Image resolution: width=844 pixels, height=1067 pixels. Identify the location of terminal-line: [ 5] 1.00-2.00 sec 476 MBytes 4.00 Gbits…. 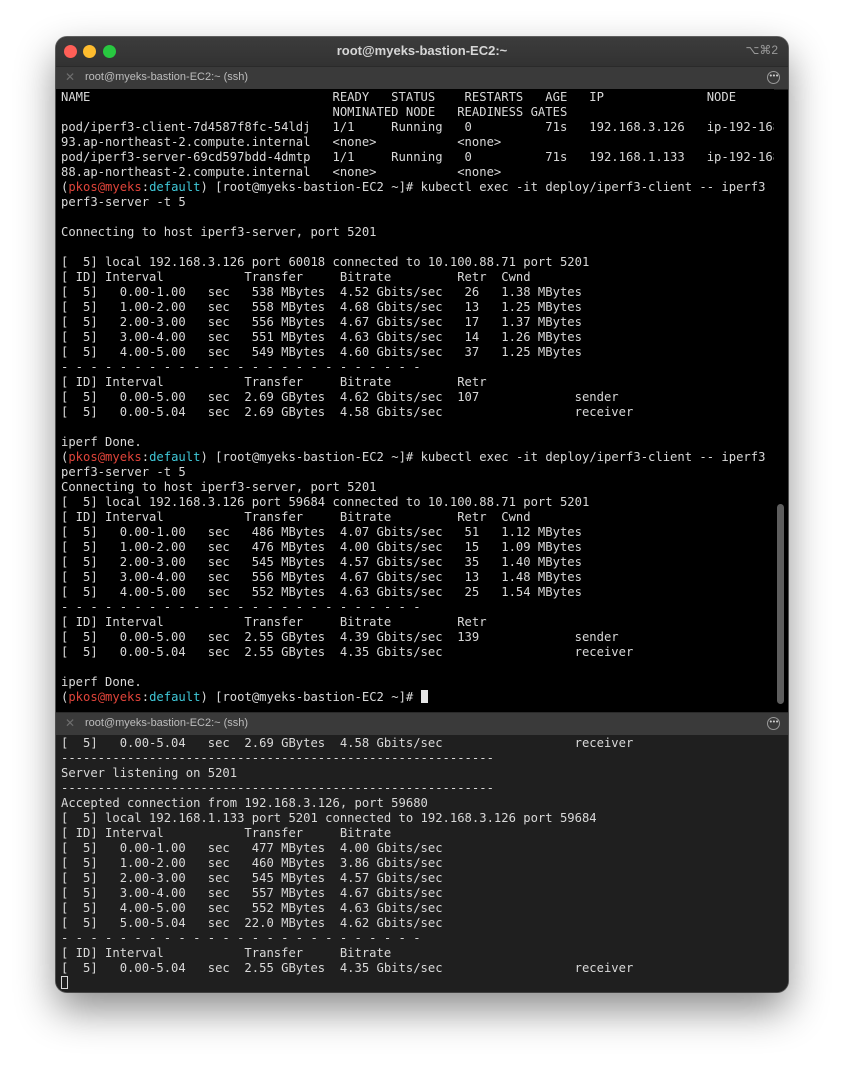
(321, 547).